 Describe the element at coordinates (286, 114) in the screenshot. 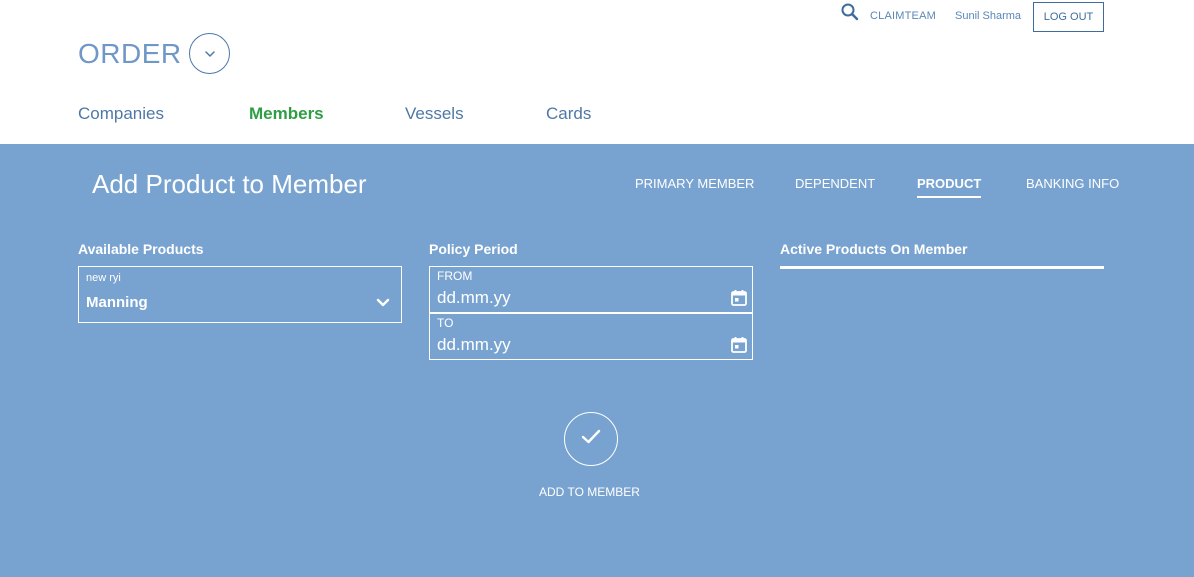

I see `nav-item-members: Members` at that location.